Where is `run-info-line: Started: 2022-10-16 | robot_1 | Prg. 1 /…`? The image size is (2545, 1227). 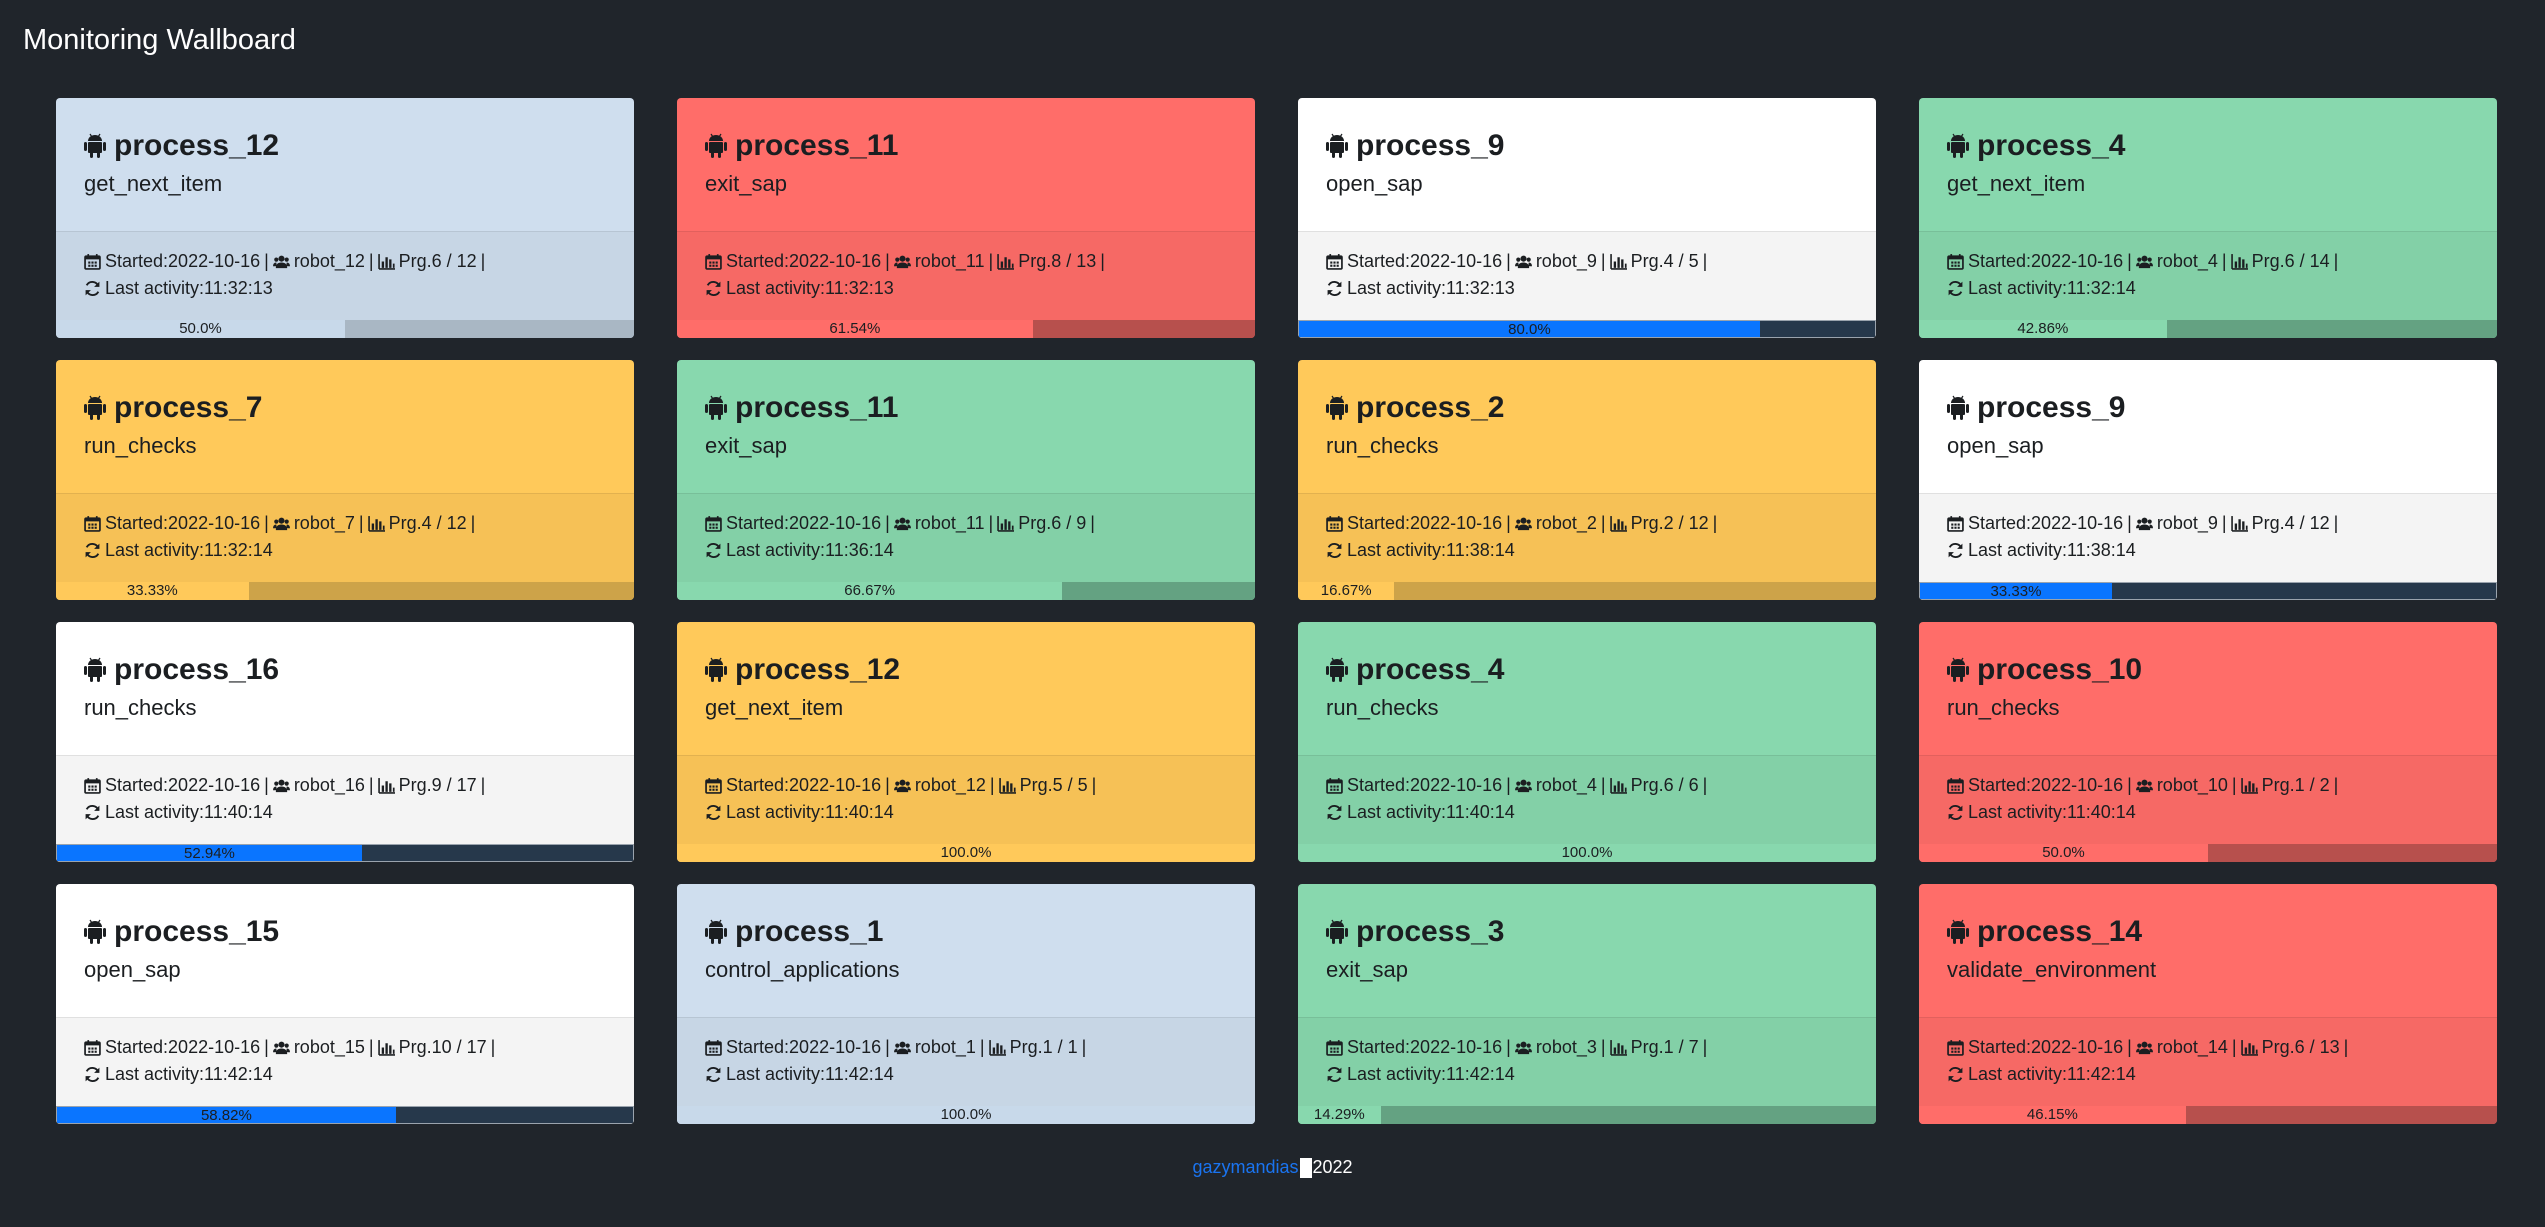 run-info-line: Started: 2022-10-16 | robot_1 | Prg. 1 /… is located at coordinates (966, 1047).